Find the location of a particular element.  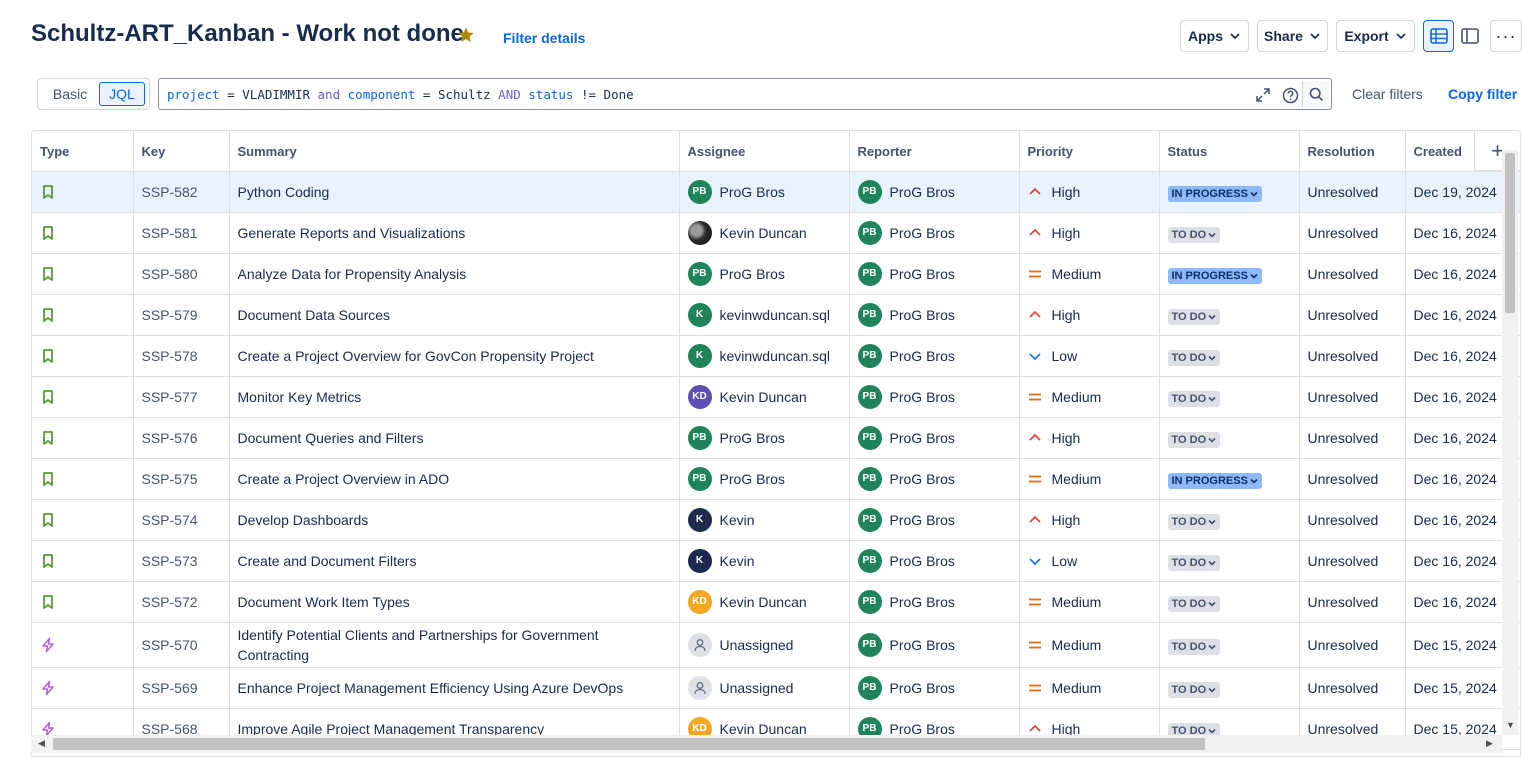

issue-key-link: SSP-576 is located at coordinates (181, 438).